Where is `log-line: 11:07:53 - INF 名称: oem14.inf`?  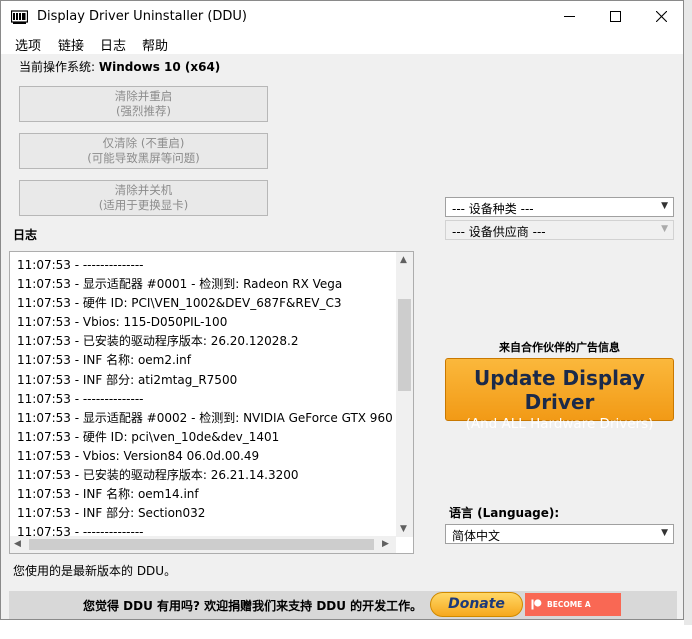
log-line: 11:07:53 - INF 名称: oem14.inf is located at coordinates (108, 494).